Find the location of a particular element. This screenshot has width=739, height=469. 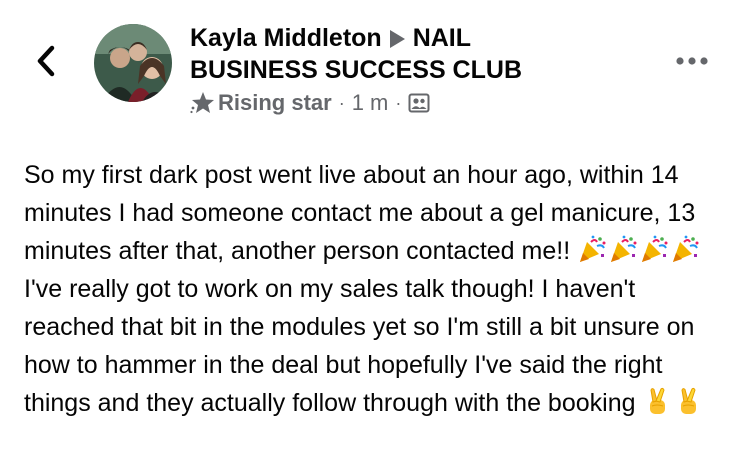

star-icon is located at coordinates (203, 103).